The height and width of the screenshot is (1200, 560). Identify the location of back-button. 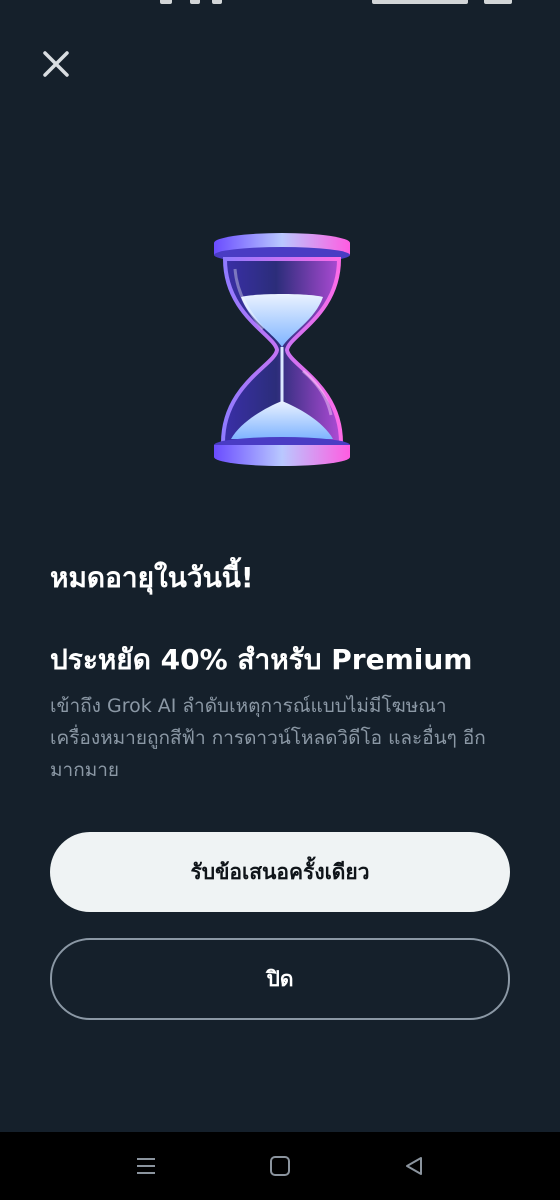
(414, 1166).